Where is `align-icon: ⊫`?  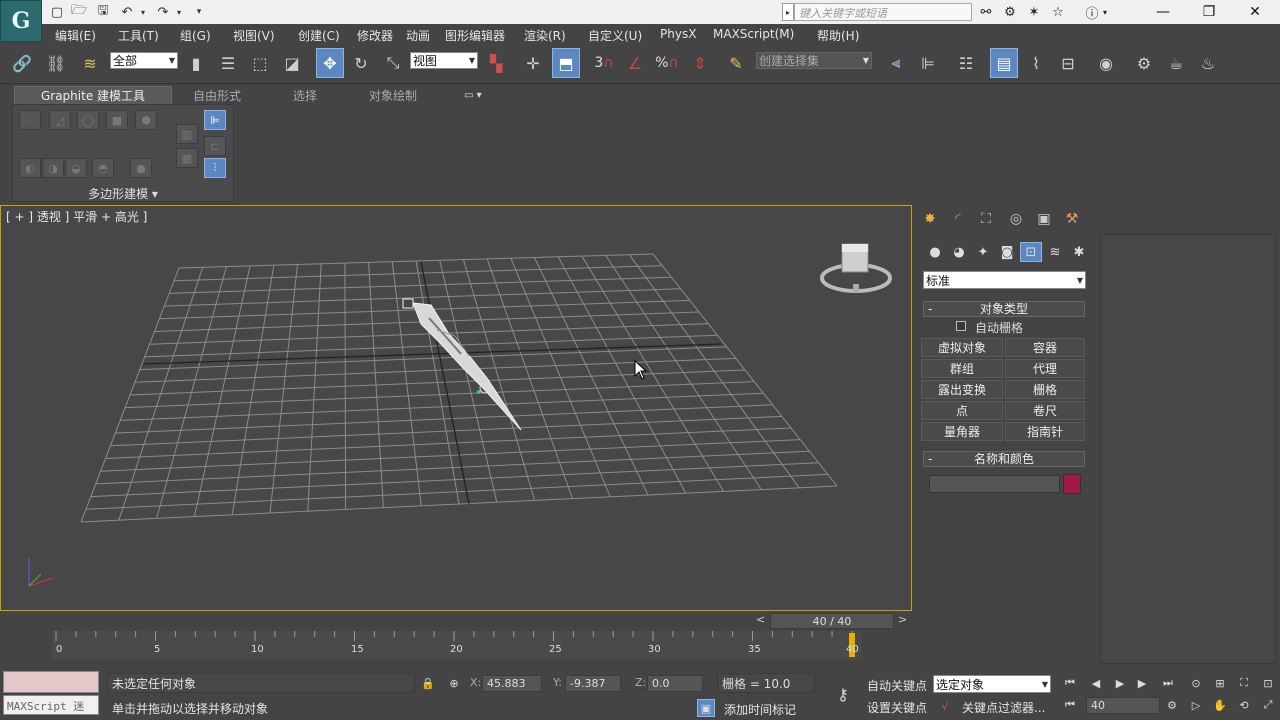 align-icon: ⊫ is located at coordinates (928, 63).